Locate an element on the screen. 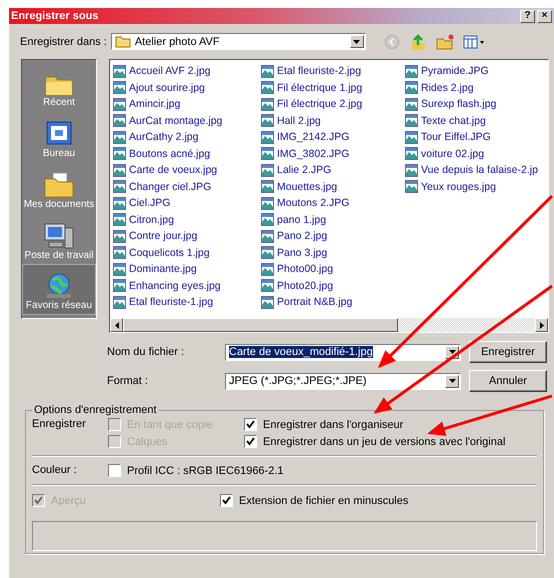 The width and height of the screenshot is (554, 578). places-label: Bureau is located at coordinates (59, 153).